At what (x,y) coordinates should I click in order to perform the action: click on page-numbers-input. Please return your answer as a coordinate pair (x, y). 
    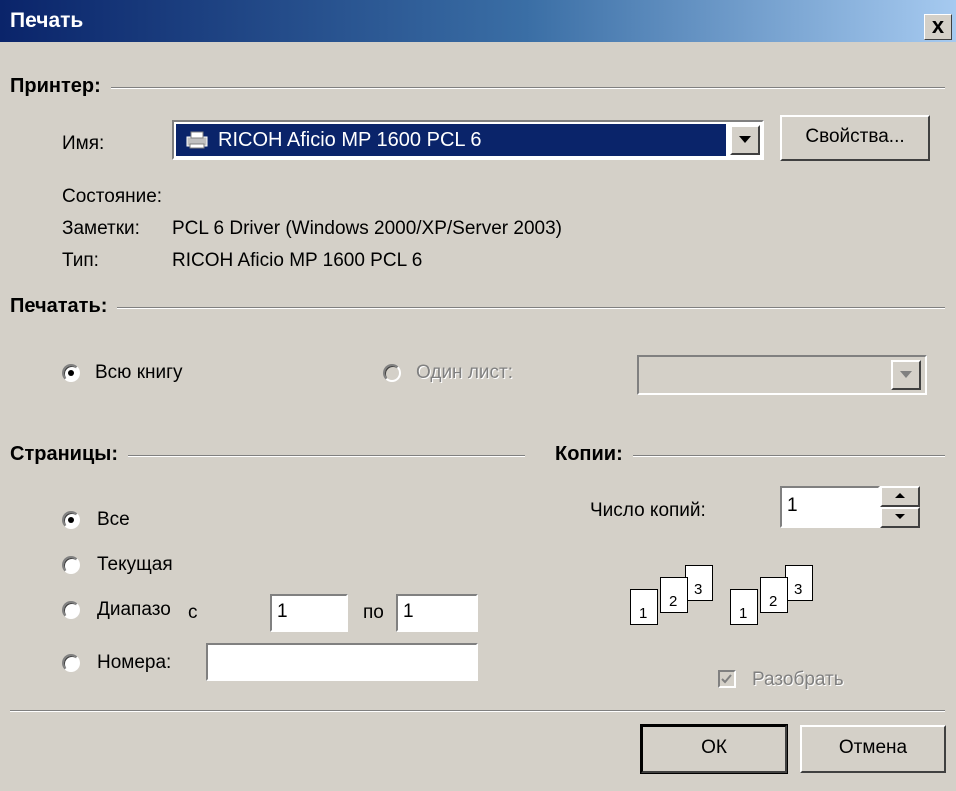
    Looking at the image, I should click on (342, 662).